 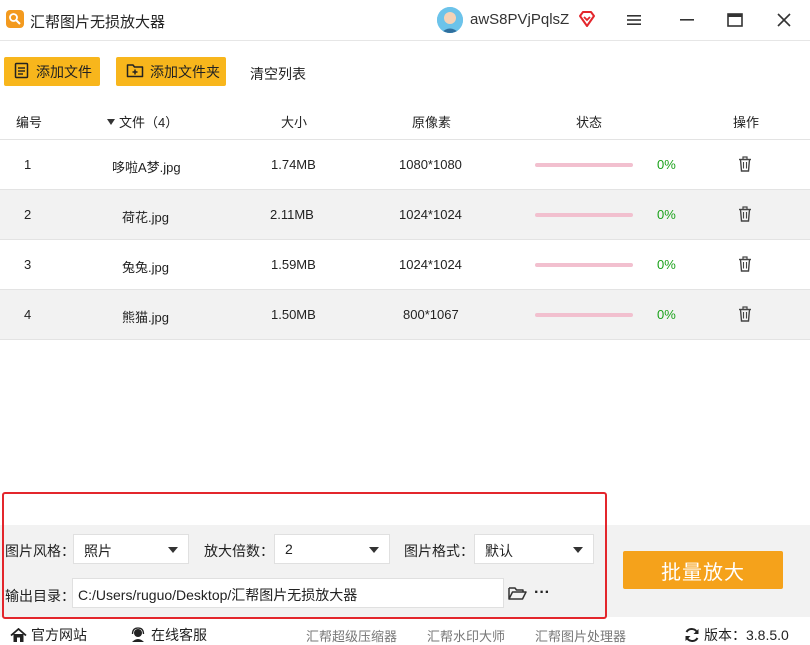 What do you see at coordinates (145, 267) in the screenshot?
I see `row-filename: 兔兔.jpg` at bounding box center [145, 267].